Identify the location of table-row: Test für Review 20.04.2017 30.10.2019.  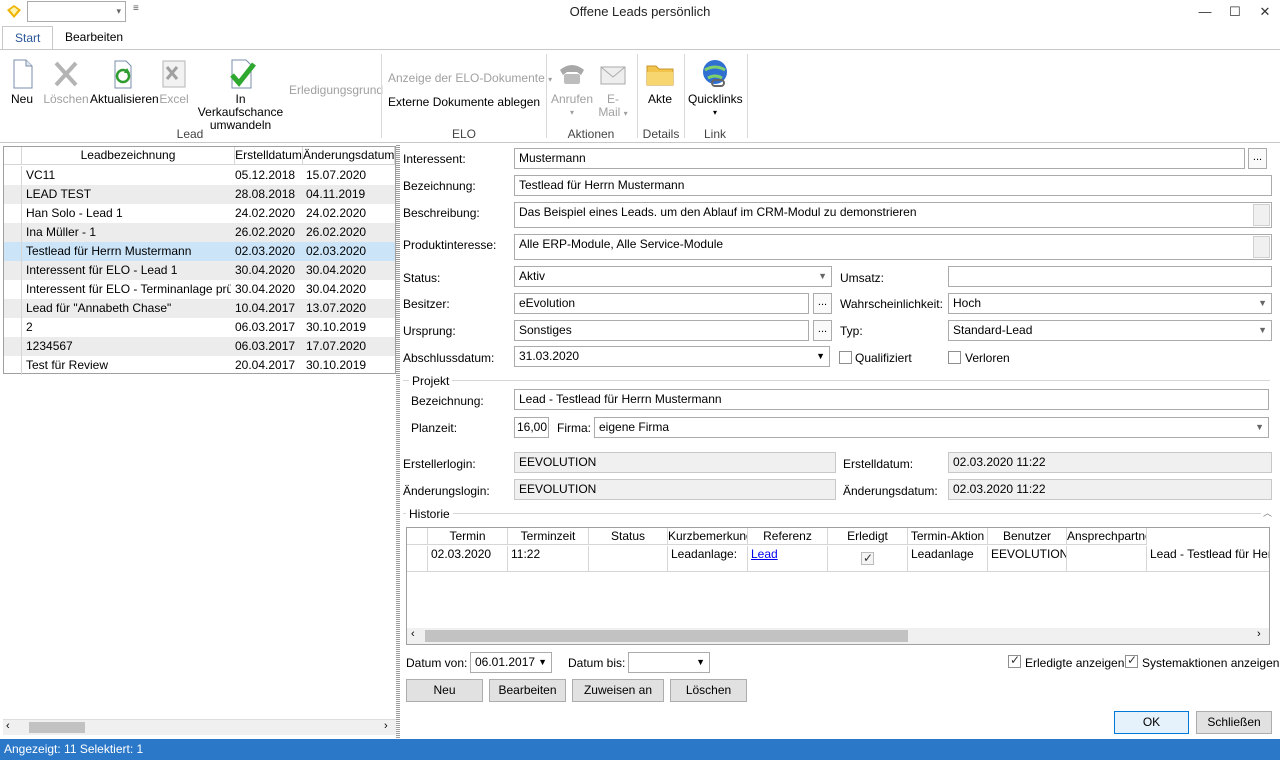
(199, 365).